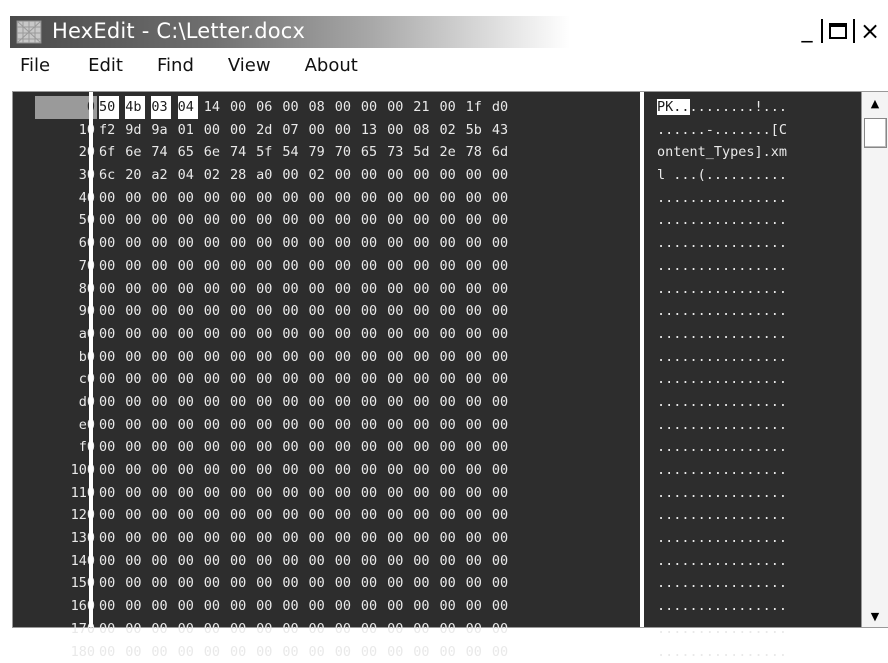 The height and width of the screenshot is (663, 888). I want to click on hex-byte: 70, so click(345, 152).